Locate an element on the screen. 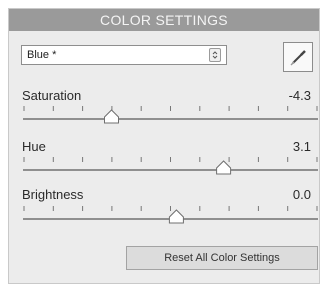 The image size is (325, 290). saturation-label: Saturation is located at coordinates (52, 95).